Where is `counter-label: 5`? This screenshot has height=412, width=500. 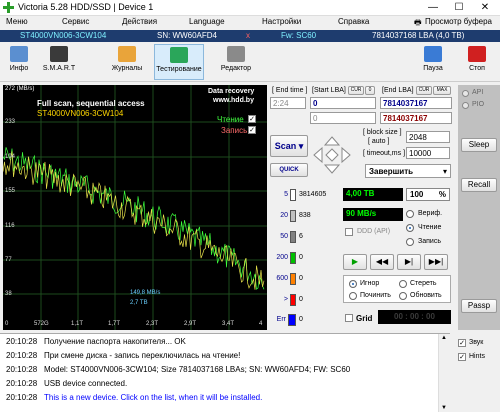 counter-label: 5 is located at coordinates (286, 194).